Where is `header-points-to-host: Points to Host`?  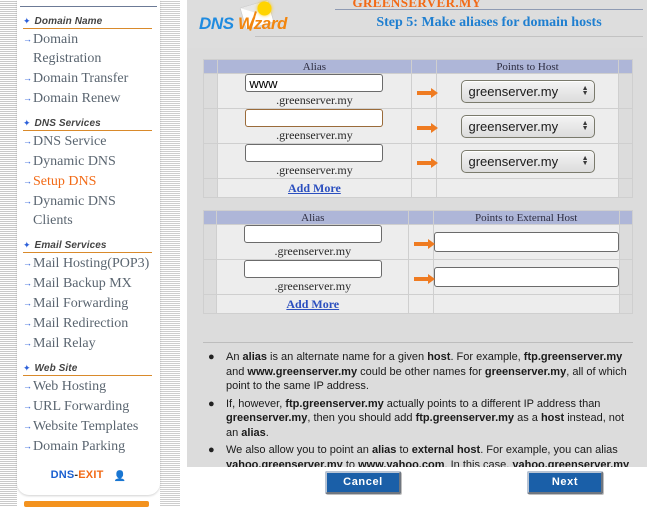 header-points-to-host: Points to Host is located at coordinates (527, 66).